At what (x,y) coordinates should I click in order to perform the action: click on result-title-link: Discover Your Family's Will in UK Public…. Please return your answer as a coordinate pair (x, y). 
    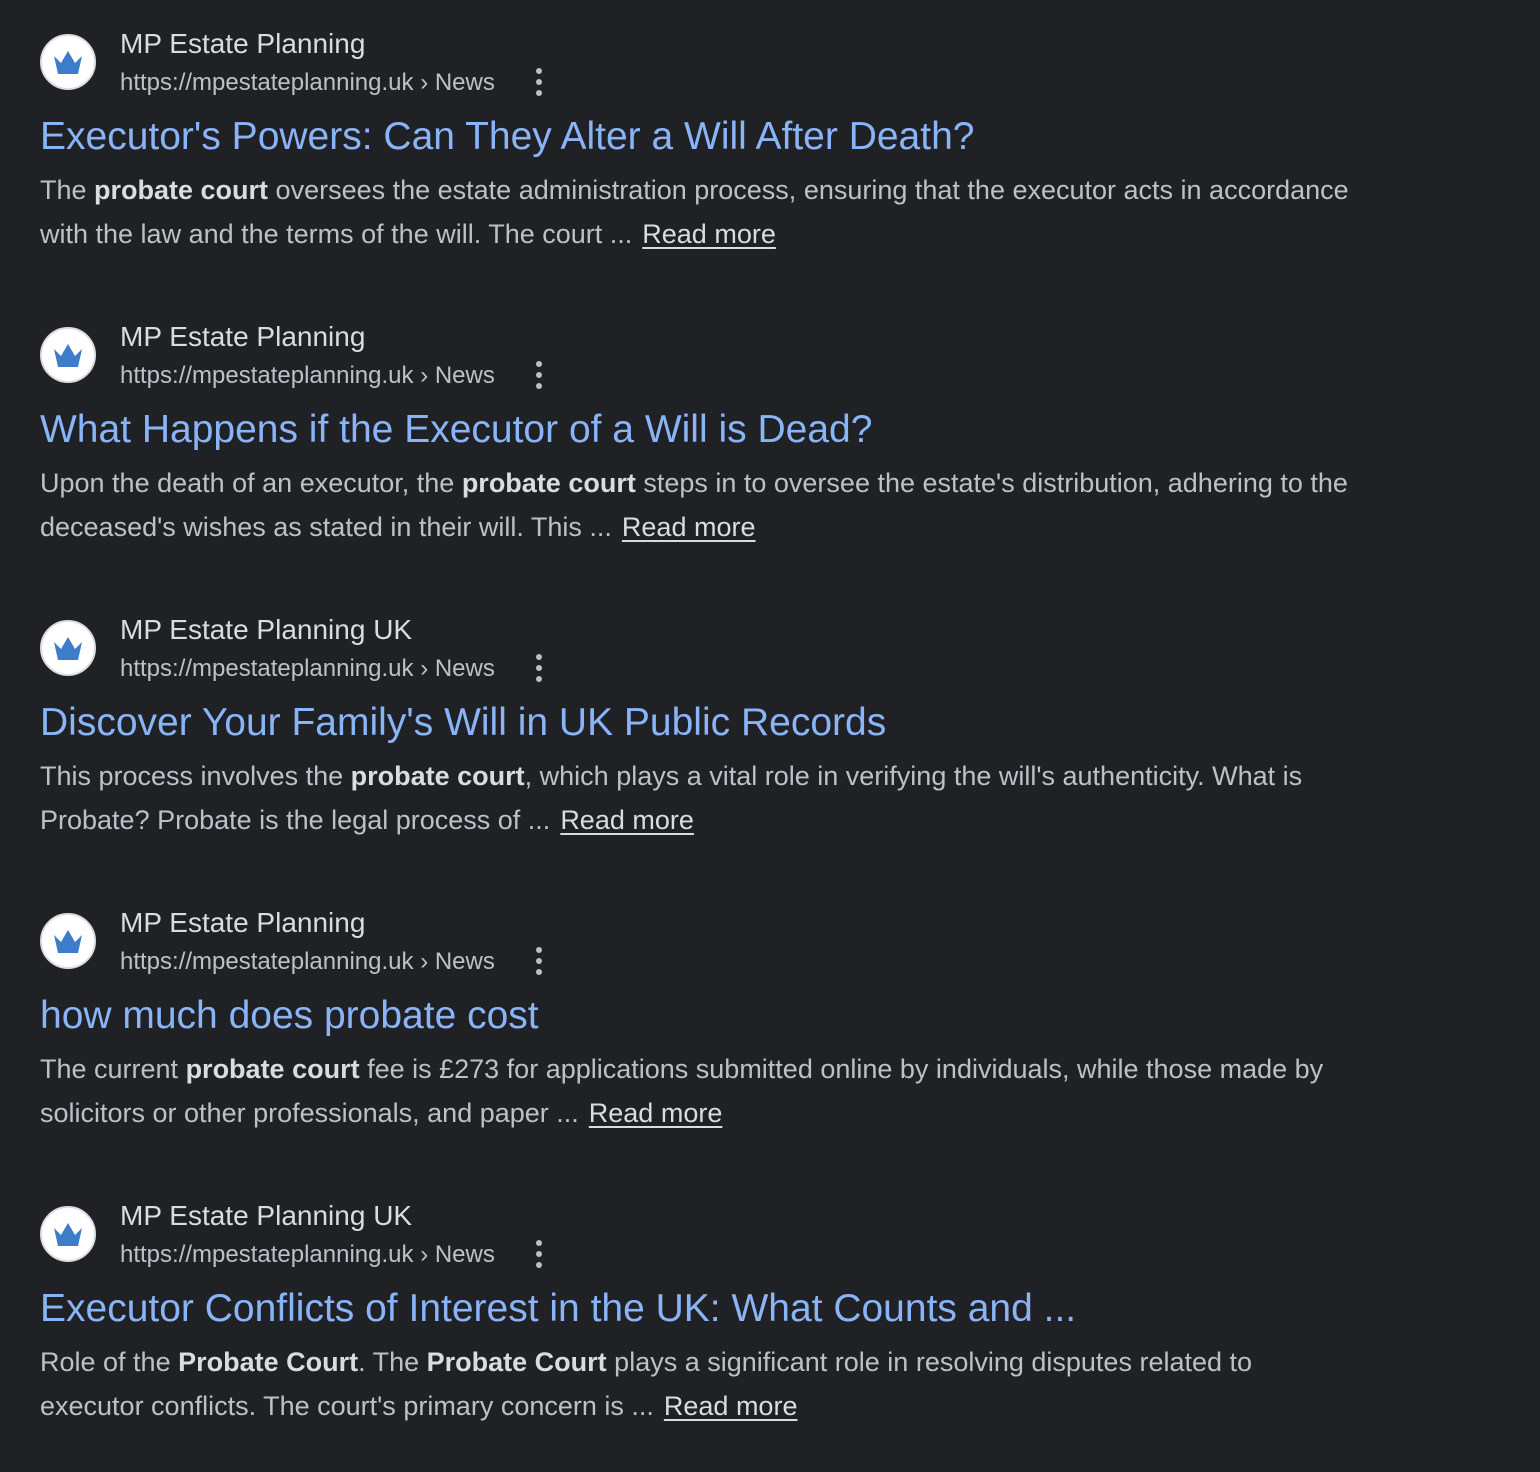
    Looking at the image, I should click on (700, 723).